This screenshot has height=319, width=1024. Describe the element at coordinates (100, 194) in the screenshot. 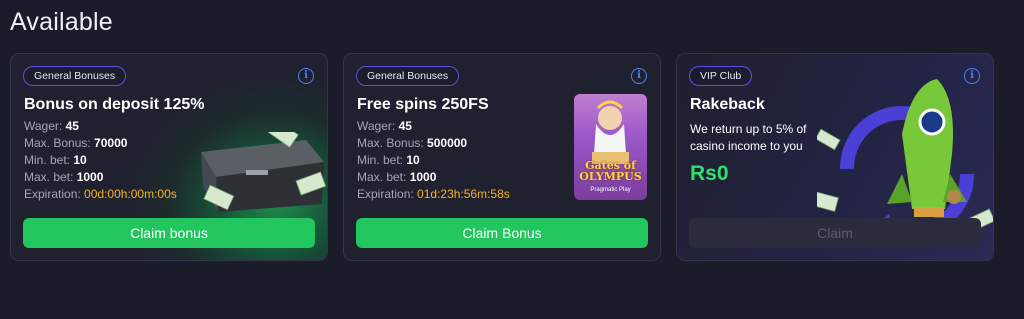

I see `expiration-row: Expiration: 00d:00h:00m:00s` at that location.